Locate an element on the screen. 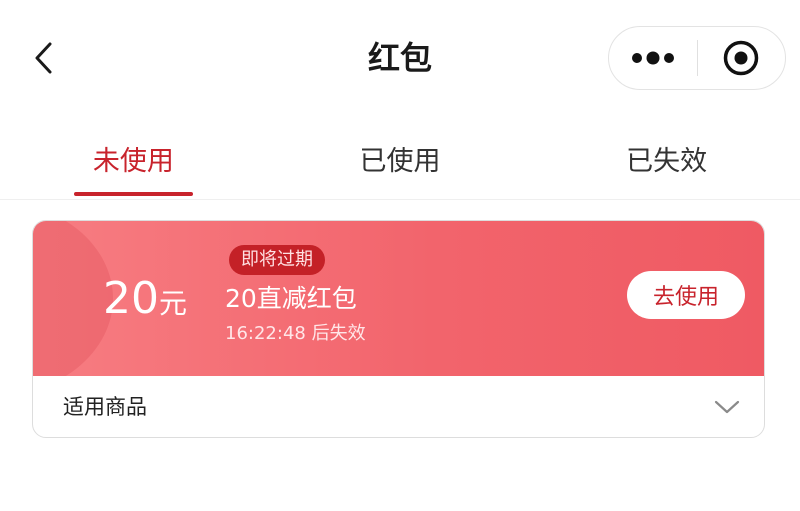  back-button is located at coordinates (44, 58).